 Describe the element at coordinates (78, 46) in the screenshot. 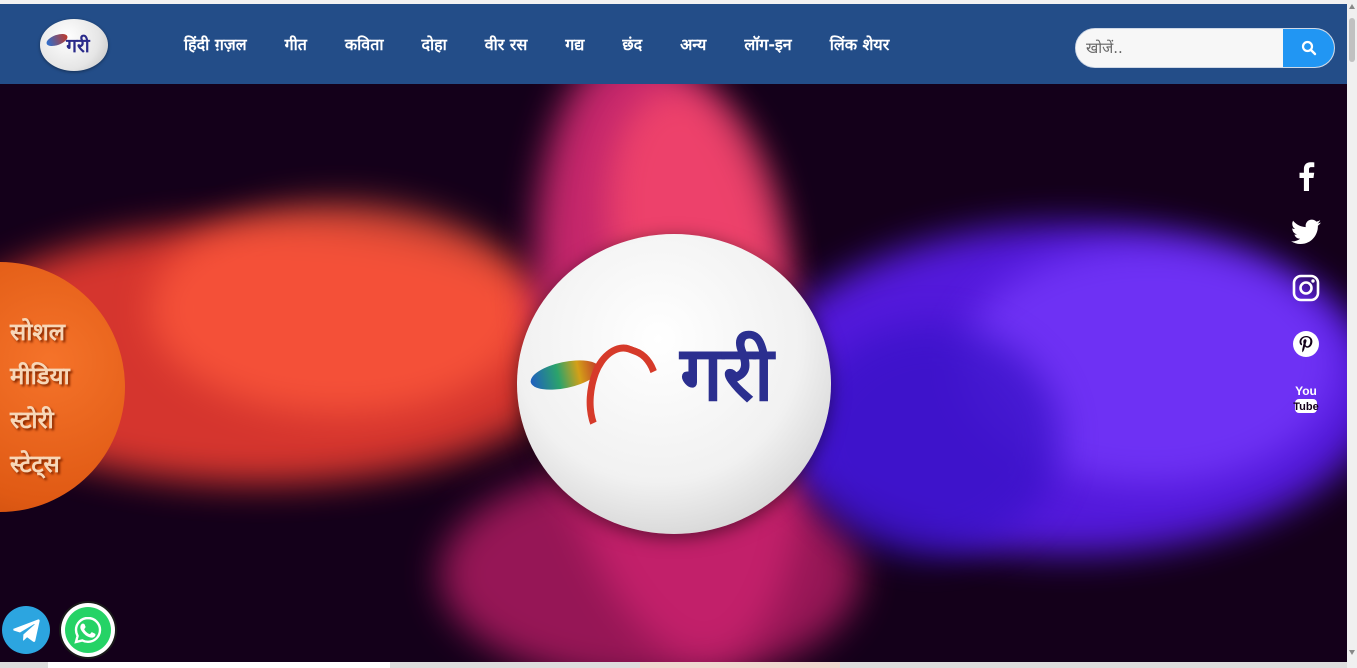

I see `logo-text: गरी` at that location.